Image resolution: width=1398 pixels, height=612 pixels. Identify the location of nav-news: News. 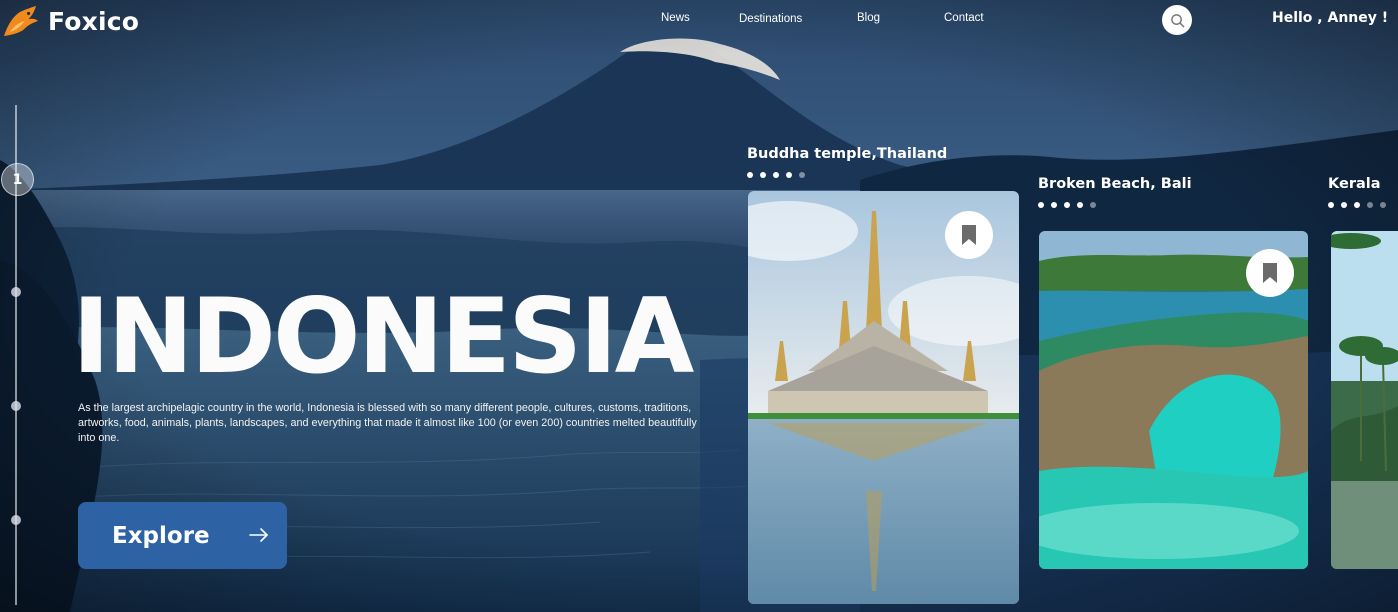
(675, 18).